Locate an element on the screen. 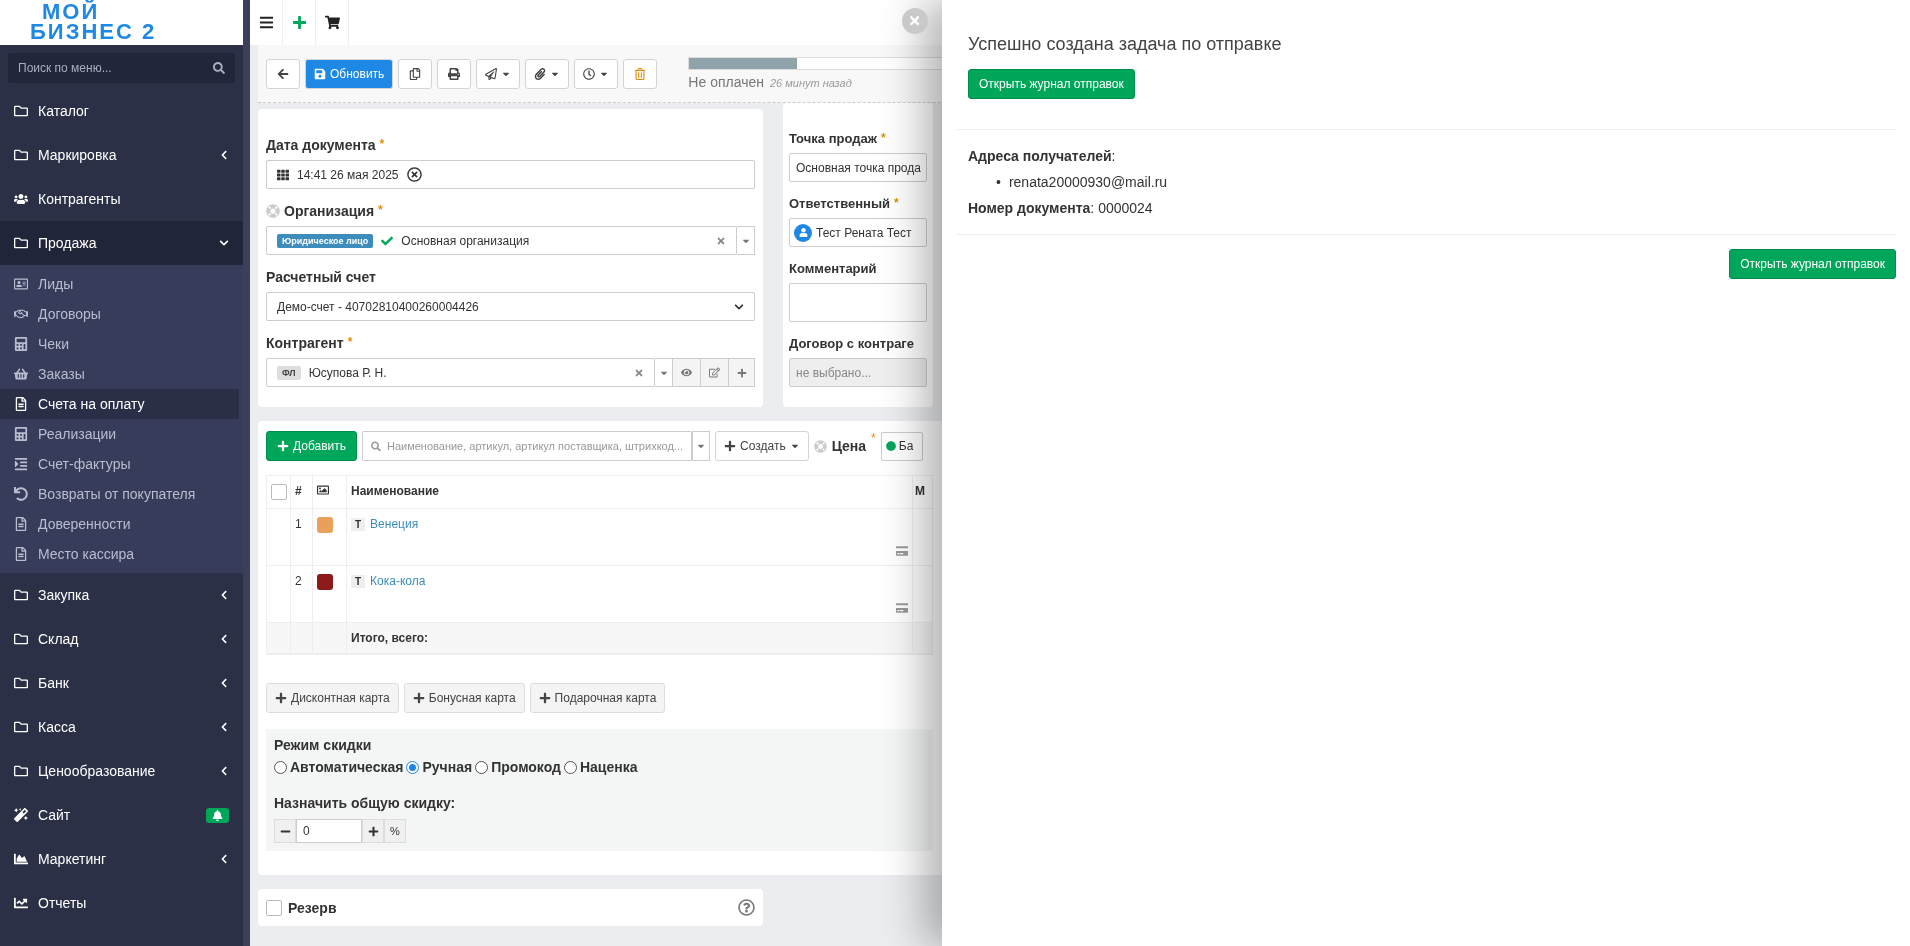  copy-button is located at coordinates (415, 73).